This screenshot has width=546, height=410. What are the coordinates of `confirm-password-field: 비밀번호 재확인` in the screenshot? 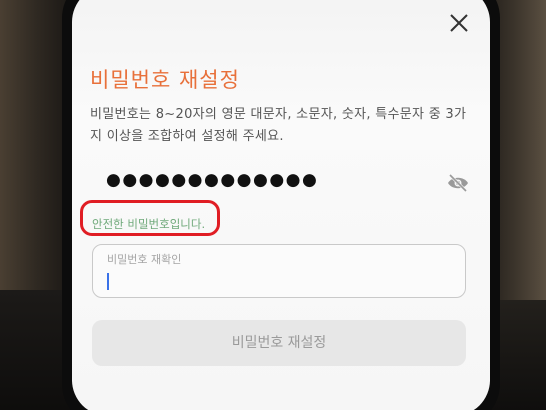 It's located at (279, 271).